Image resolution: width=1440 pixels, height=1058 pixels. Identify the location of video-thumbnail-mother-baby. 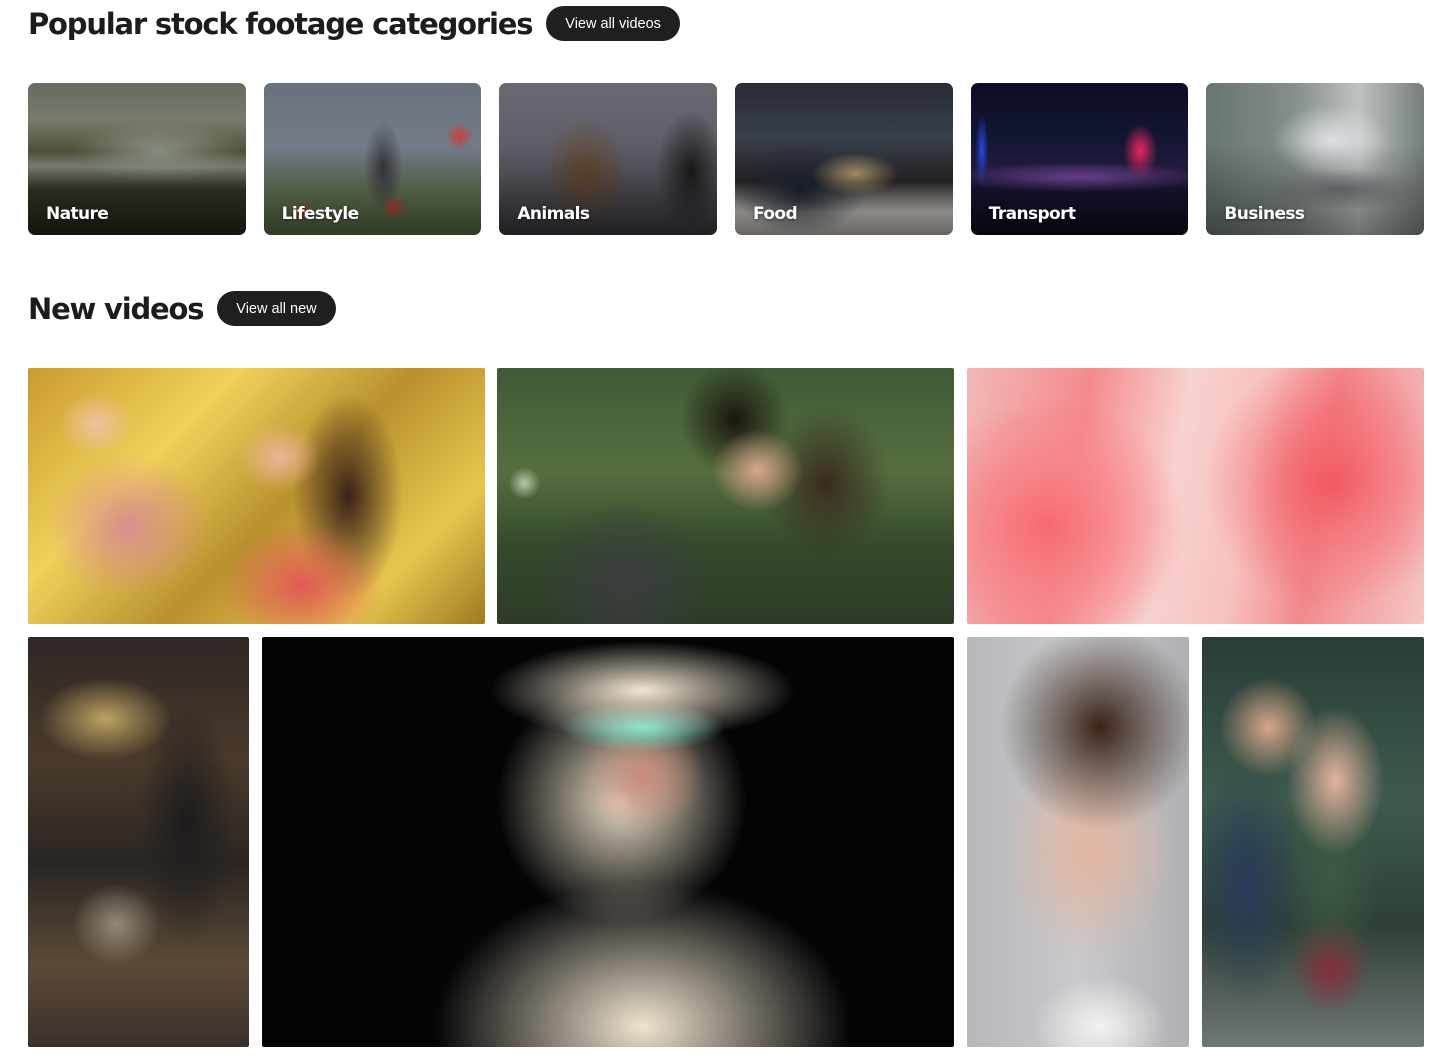
(256, 496).